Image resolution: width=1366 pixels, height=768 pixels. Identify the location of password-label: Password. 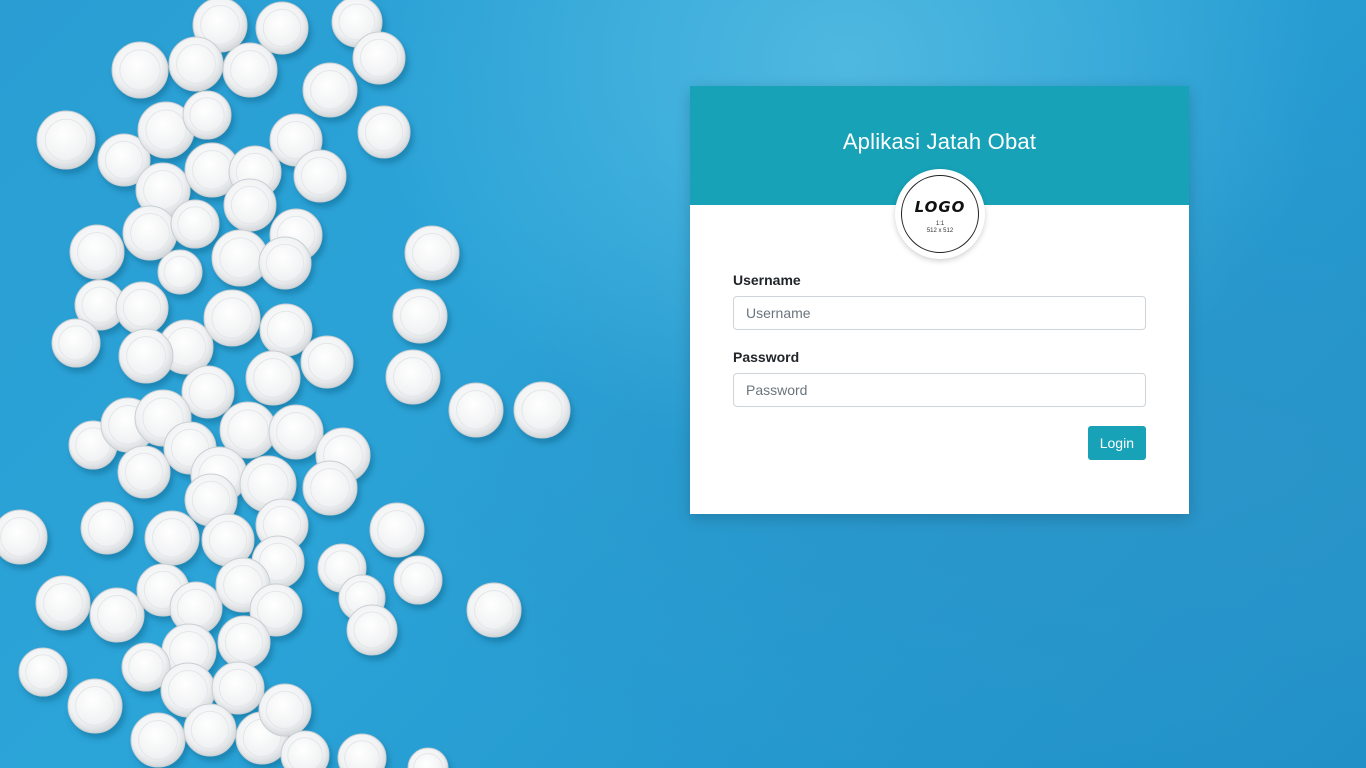
(766, 357).